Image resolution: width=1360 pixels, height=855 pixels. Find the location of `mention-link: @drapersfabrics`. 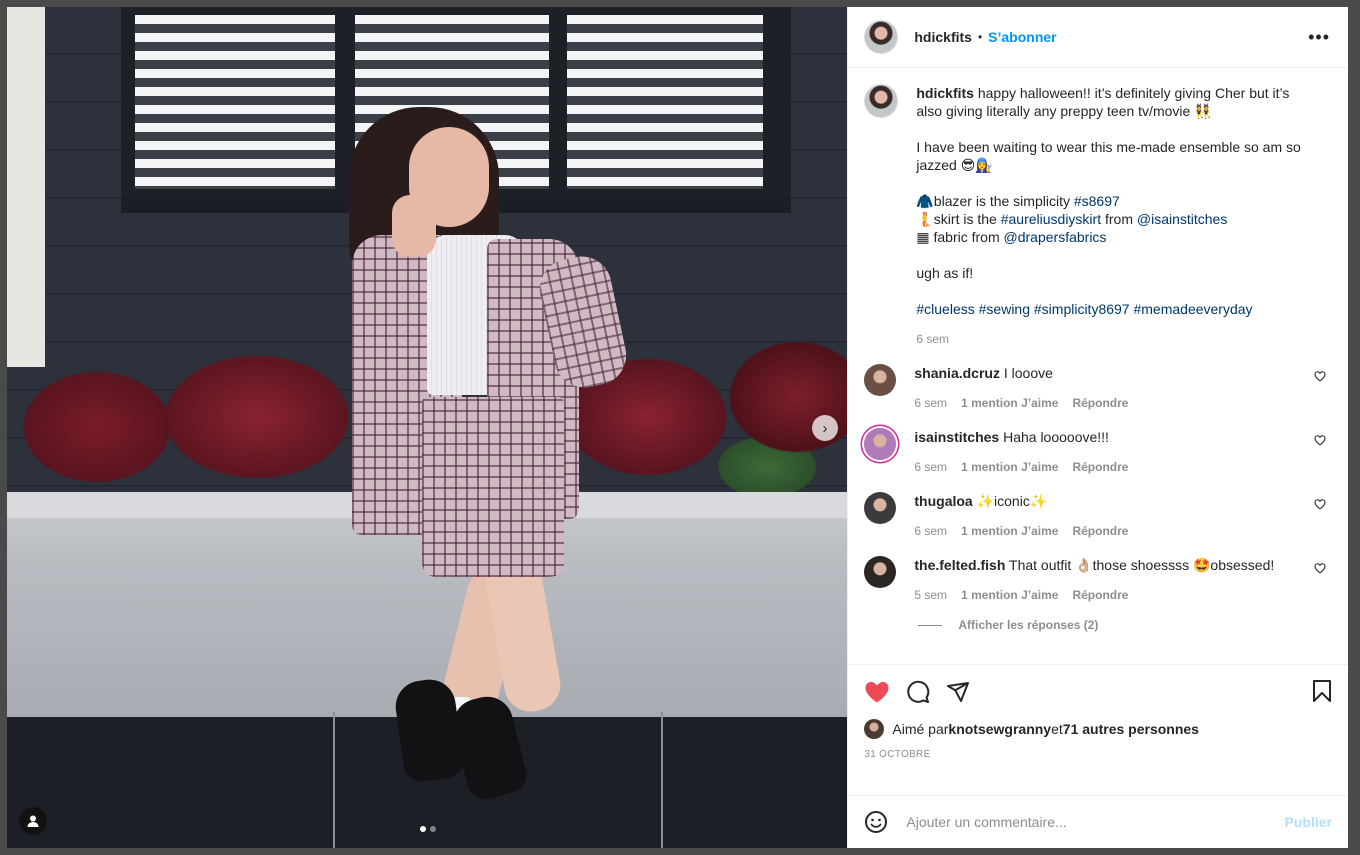

mention-link: @drapersfabrics is located at coordinates (1055, 237).